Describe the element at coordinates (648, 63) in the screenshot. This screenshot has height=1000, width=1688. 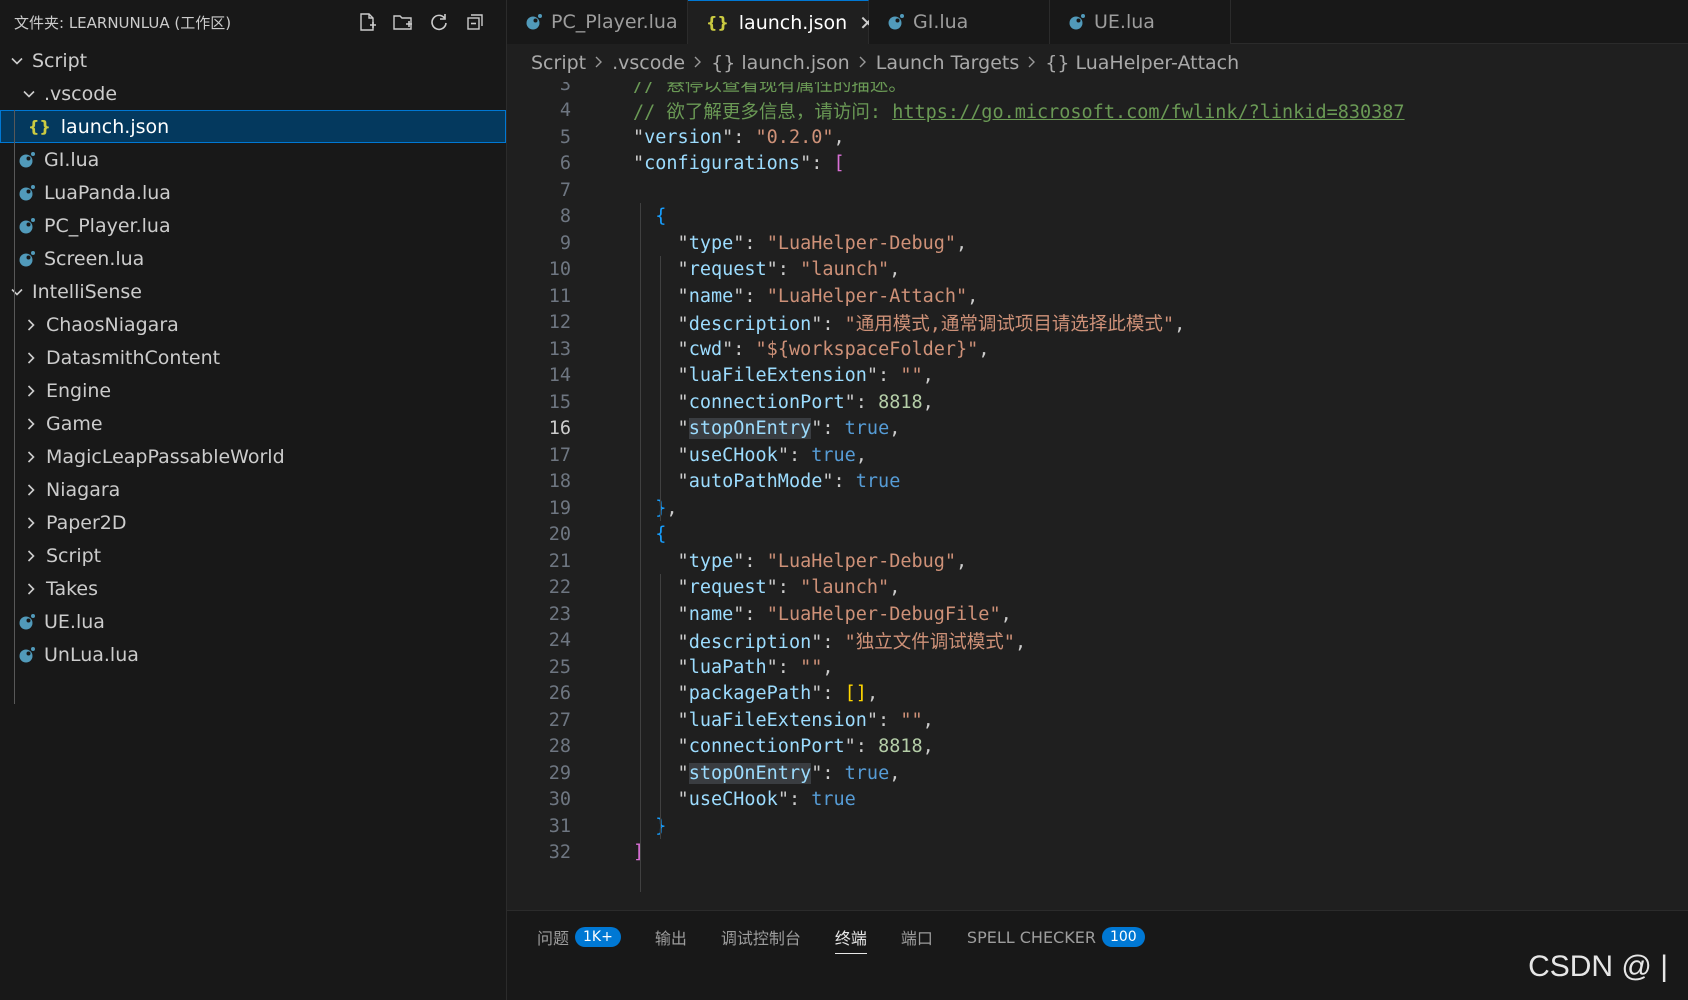
I see `breadcrumb-item: .vscode` at that location.